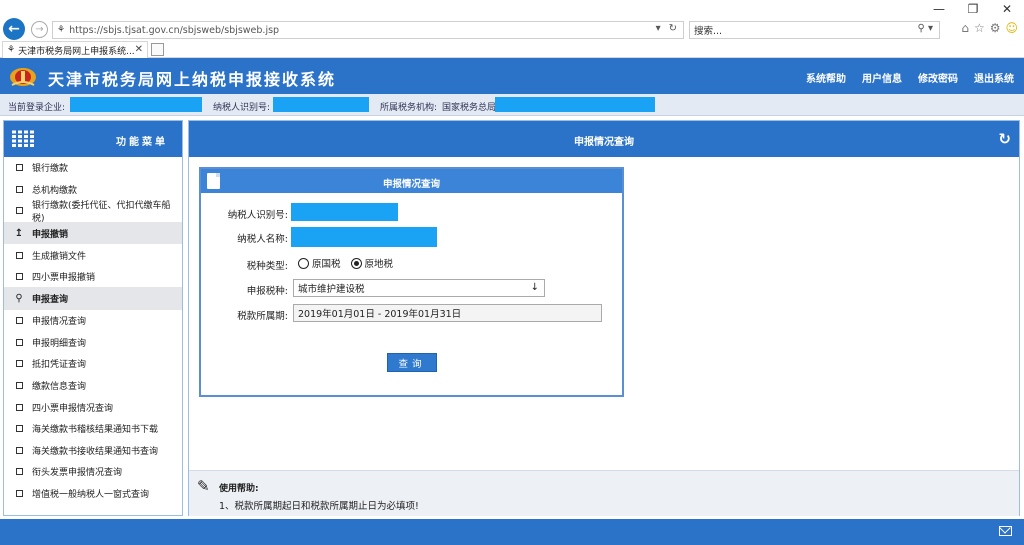 The height and width of the screenshot is (545, 1024). Describe the element at coordinates (93, 168) in the screenshot. I see `sidebar-item-bank-payment: 银行缴款` at that location.